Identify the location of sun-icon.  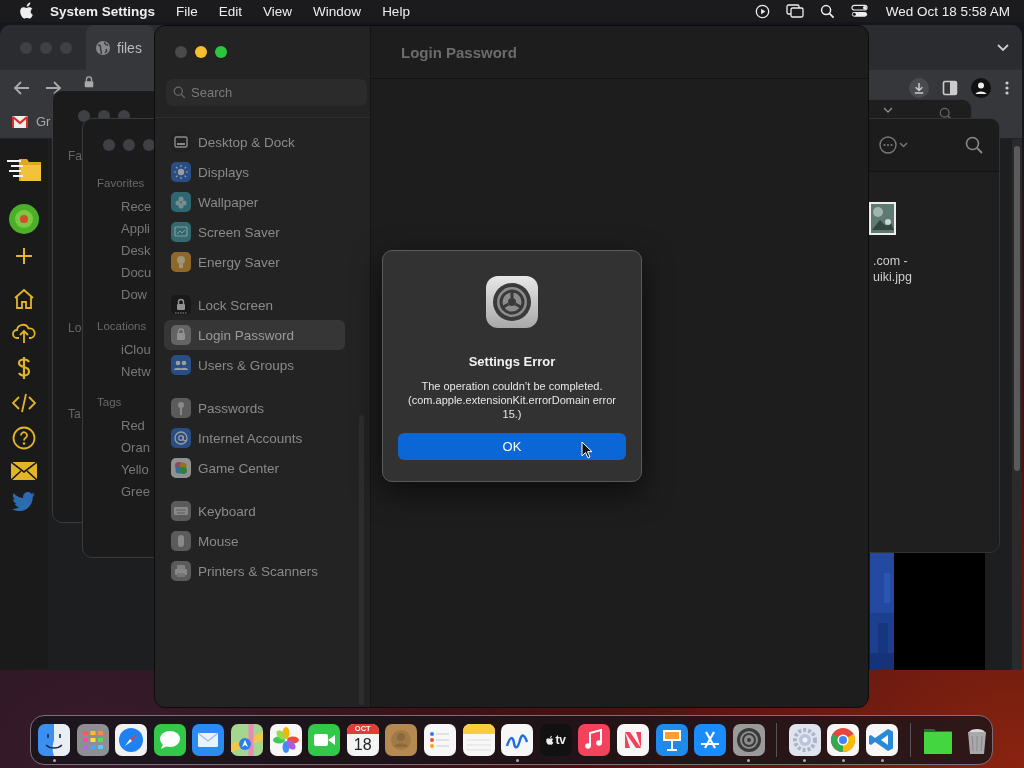
(181, 172).